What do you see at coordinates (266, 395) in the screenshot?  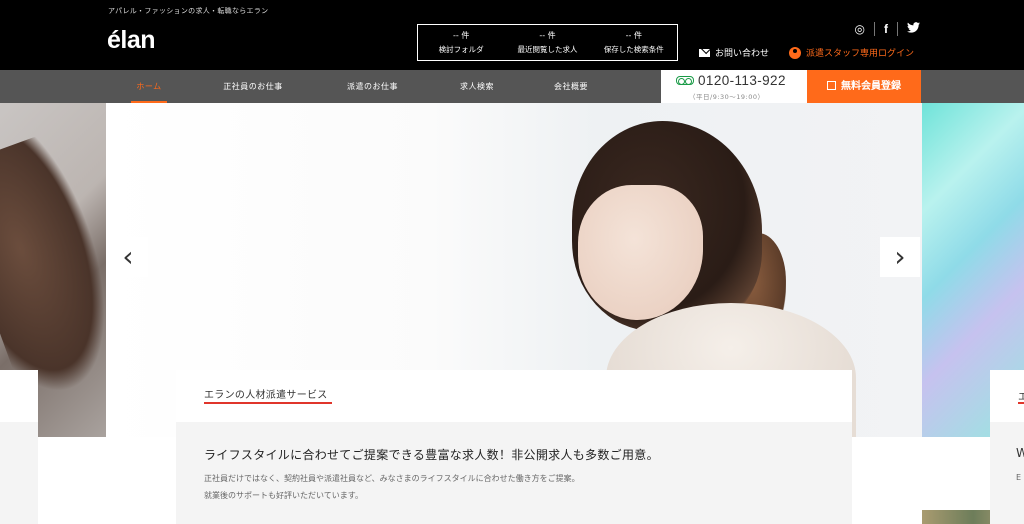 I see `service-card-label: エランの人材派遣サービス` at bounding box center [266, 395].